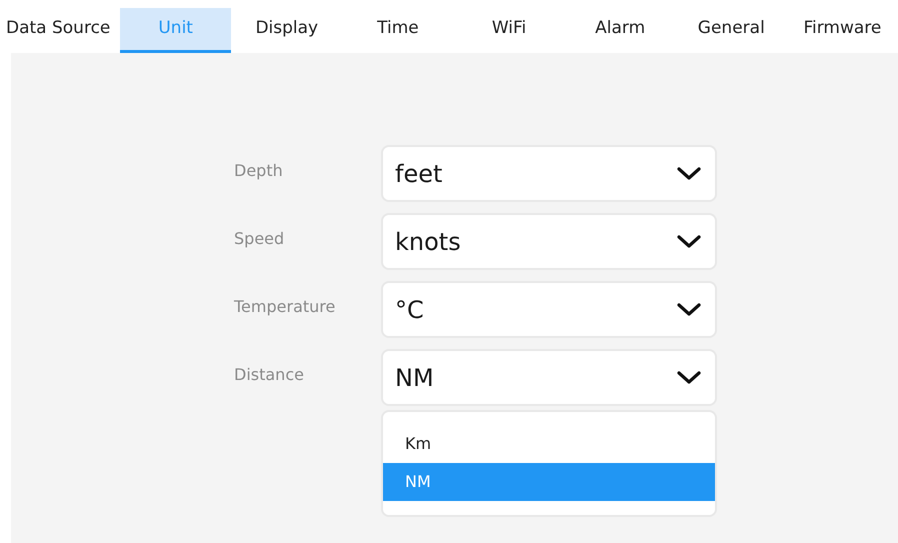  Describe the element at coordinates (549, 241) in the screenshot. I see `select-field: knots` at that location.